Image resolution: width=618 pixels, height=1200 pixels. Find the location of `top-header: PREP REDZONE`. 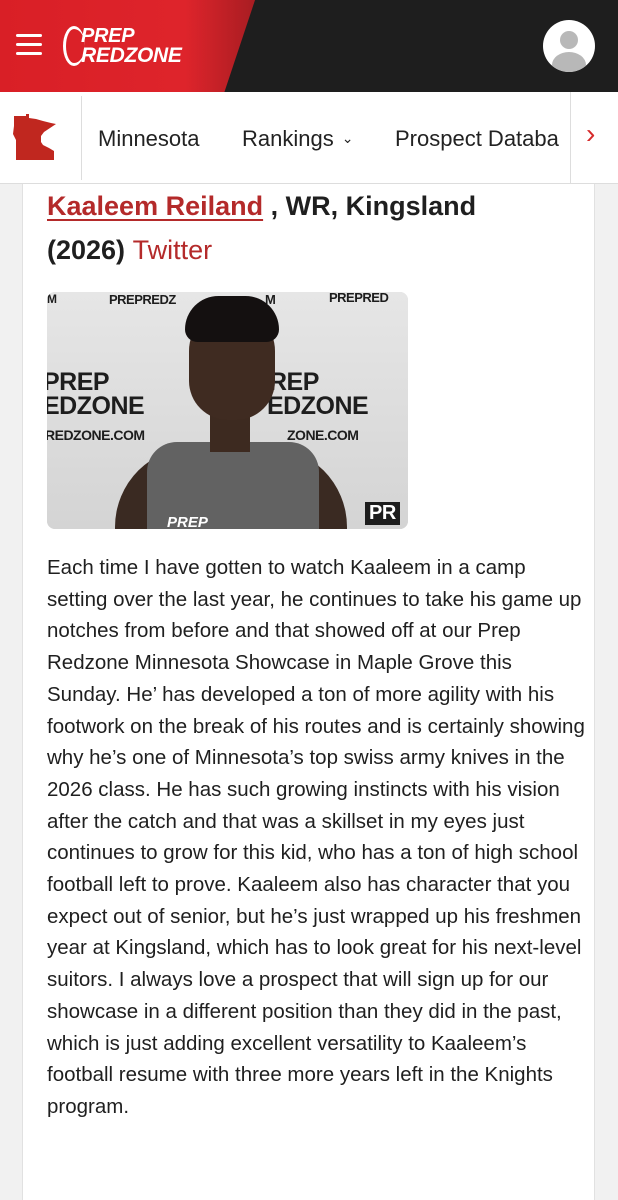

top-header: PREP REDZONE is located at coordinates (309, 46).